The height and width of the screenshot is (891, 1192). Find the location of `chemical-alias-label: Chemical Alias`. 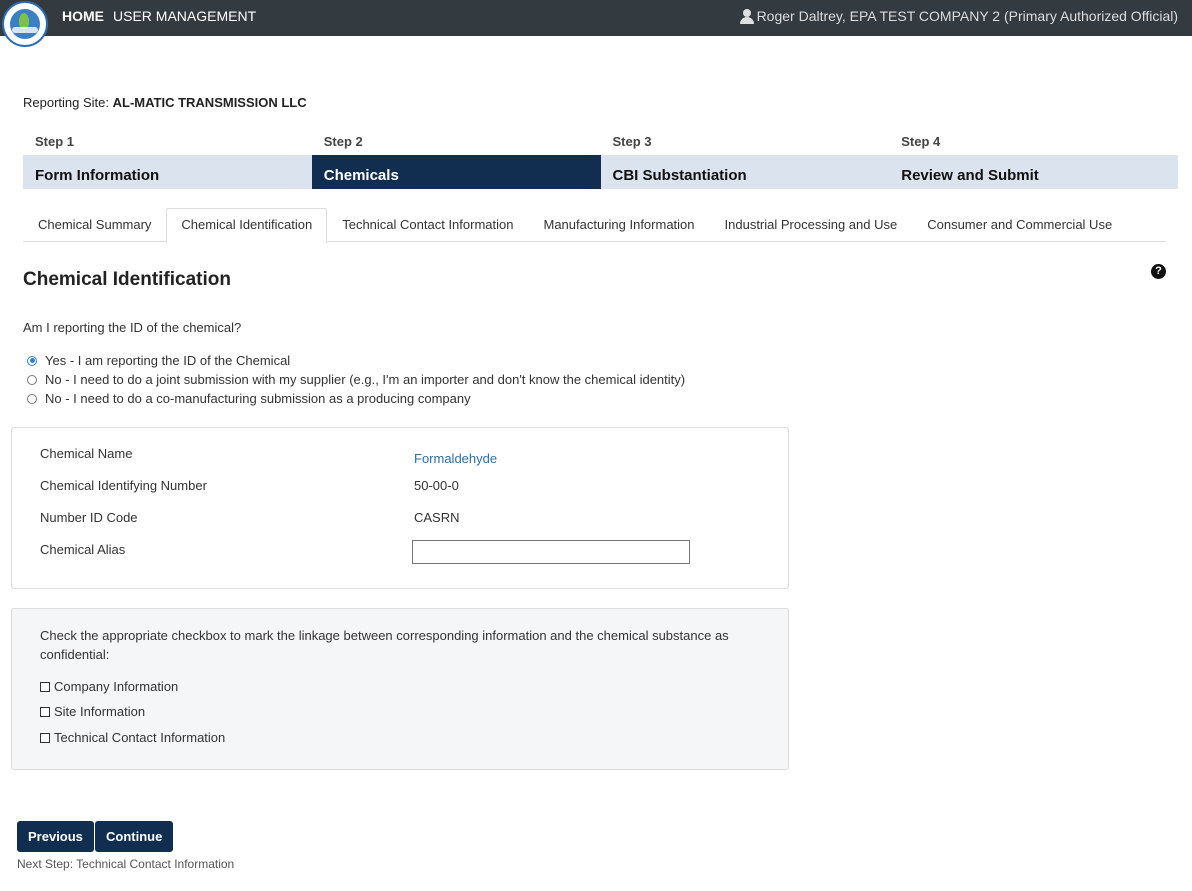

chemical-alias-label: Chemical Alias is located at coordinates (83, 549).